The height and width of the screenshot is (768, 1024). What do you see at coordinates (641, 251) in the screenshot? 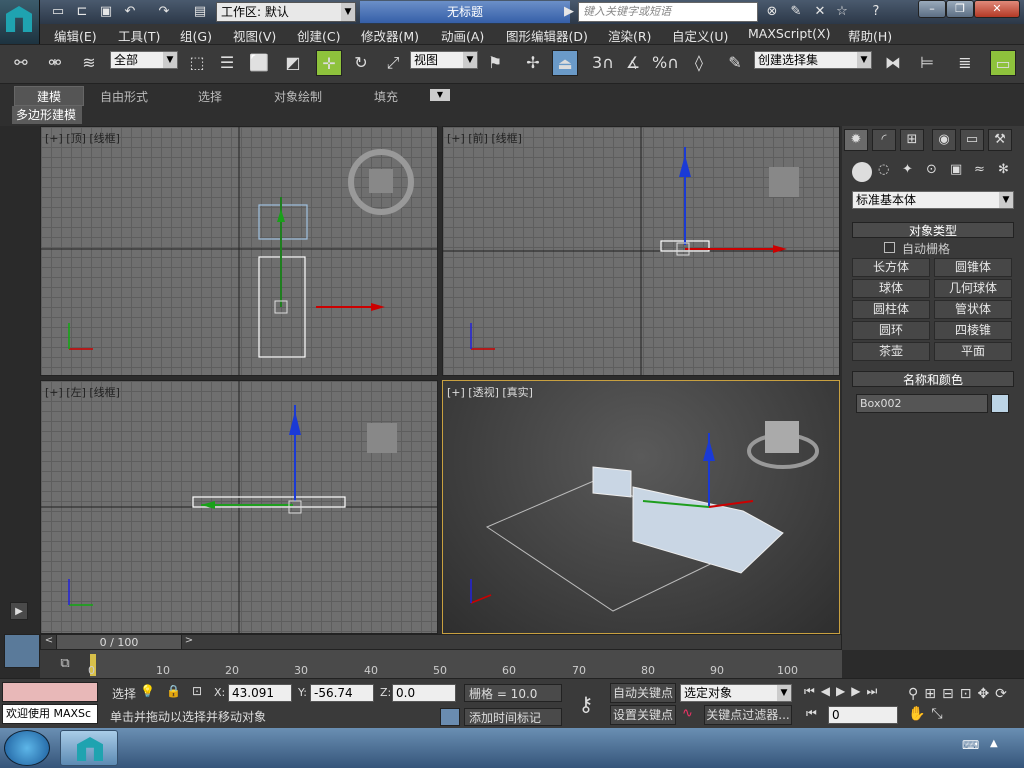
I see `viewport-front: [+] [前] [线框]` at bounding box center [641, 251].